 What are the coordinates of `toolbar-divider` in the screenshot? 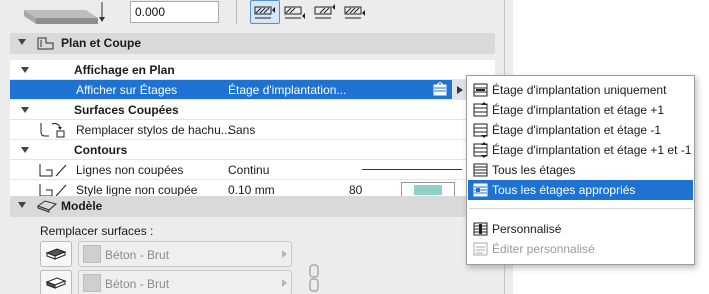 It's located at (236, 12).